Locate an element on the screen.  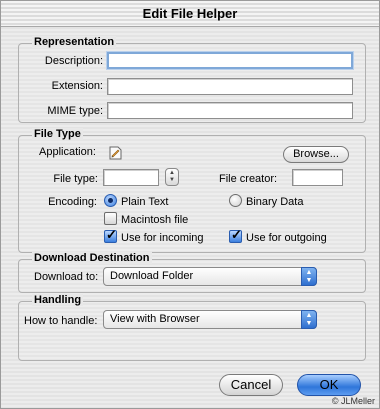
application-document-icon is located at coordinates (115, 153).